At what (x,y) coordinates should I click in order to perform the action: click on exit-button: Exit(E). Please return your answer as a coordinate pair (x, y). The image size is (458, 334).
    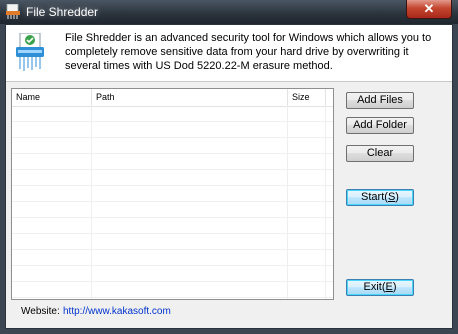
    Looking at the image, I should click on (380, 287).